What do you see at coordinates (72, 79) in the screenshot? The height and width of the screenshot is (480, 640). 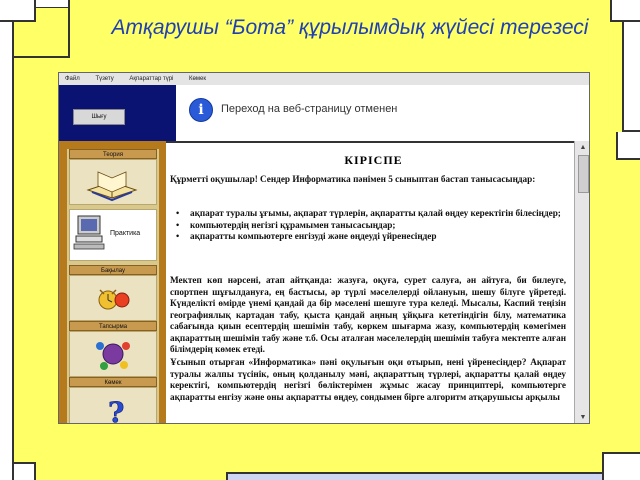 I see `menu-item-file: Файл` at bounding box center [72, 79].